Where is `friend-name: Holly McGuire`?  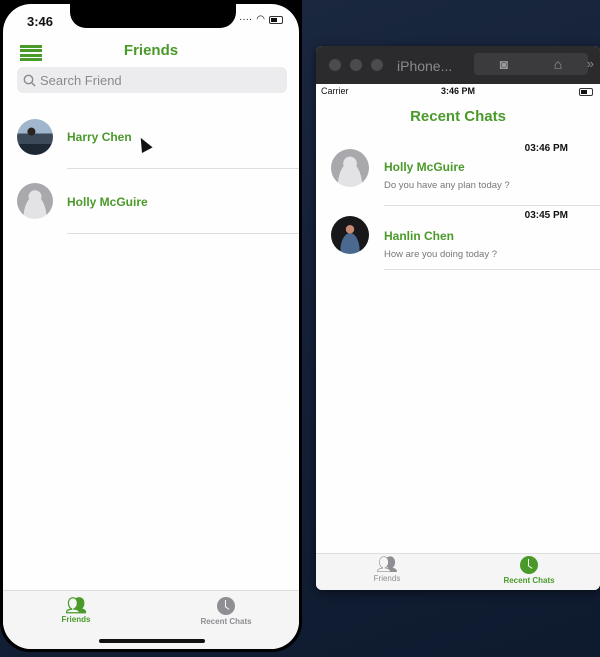
friend-name: Holly McGuire is located at coordinates (107, 202).